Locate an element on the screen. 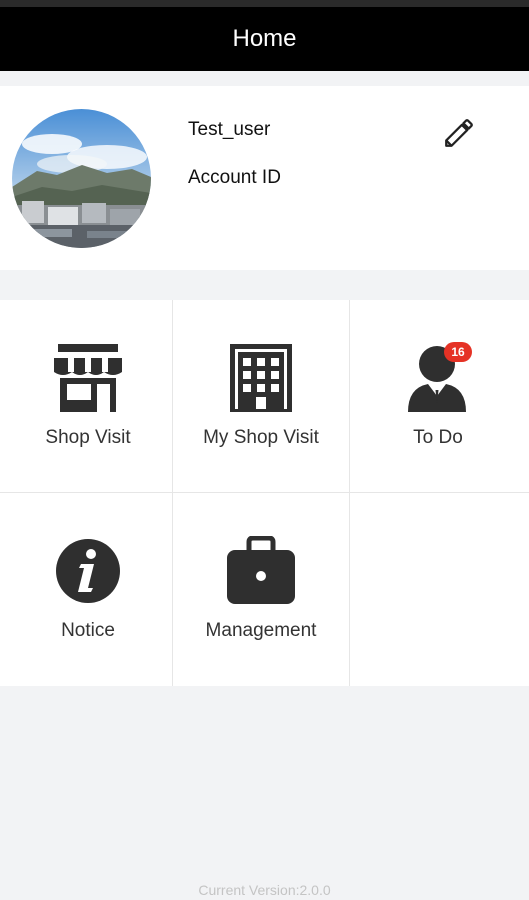 The height and width of the screenshot is (900, 529). menu-item-notice: Notice is located at coordinates (88, 589).